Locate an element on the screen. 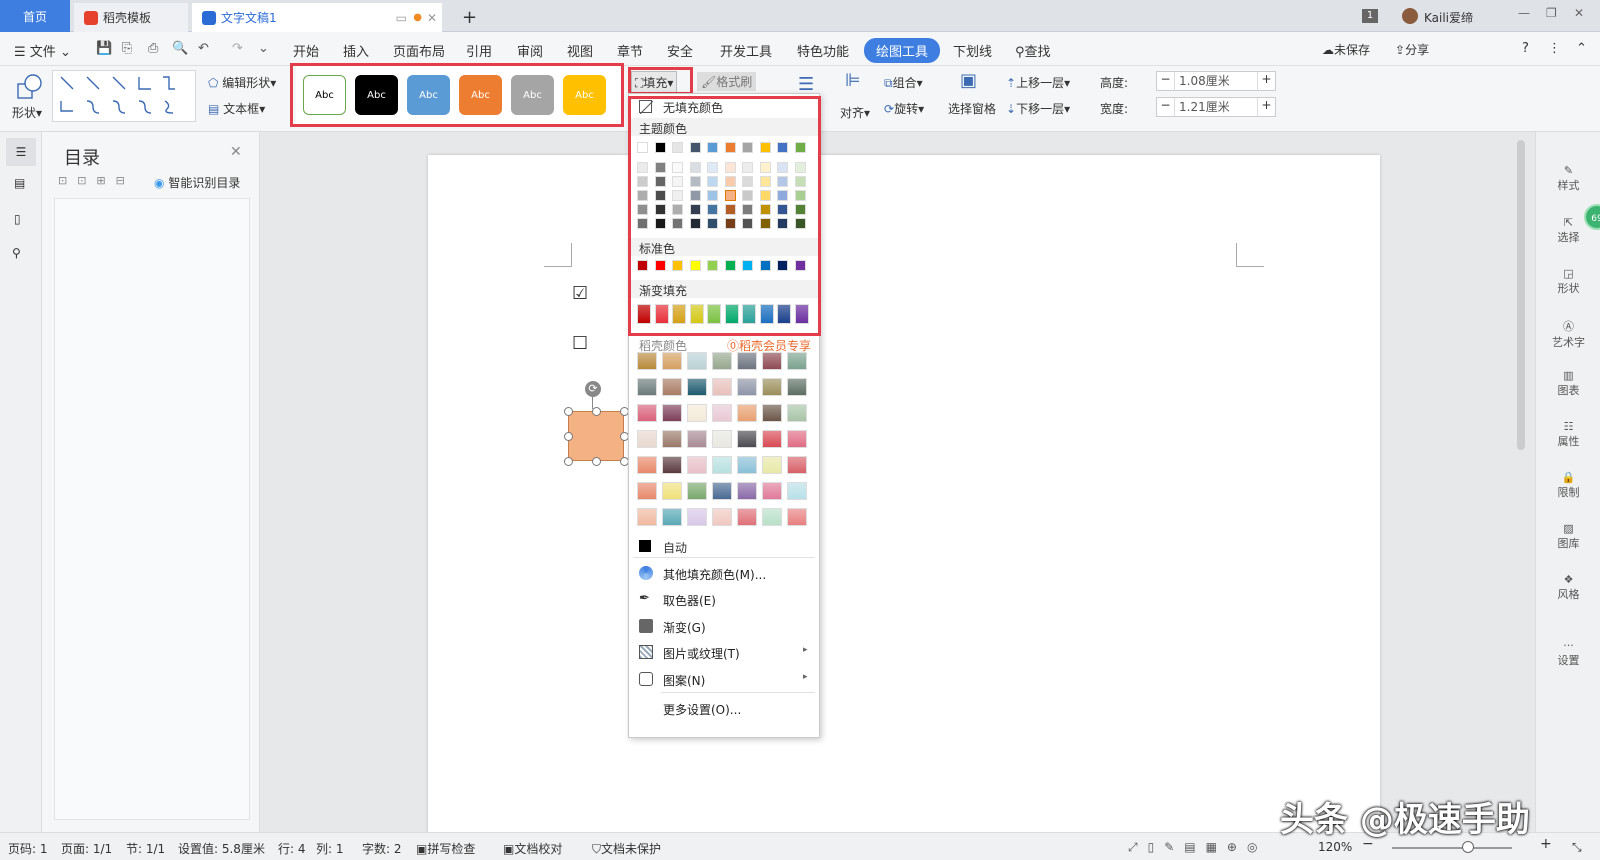 This screenshot has height=860, width=1600. menu-review: 审阅 is located at coordinates (530, 50).